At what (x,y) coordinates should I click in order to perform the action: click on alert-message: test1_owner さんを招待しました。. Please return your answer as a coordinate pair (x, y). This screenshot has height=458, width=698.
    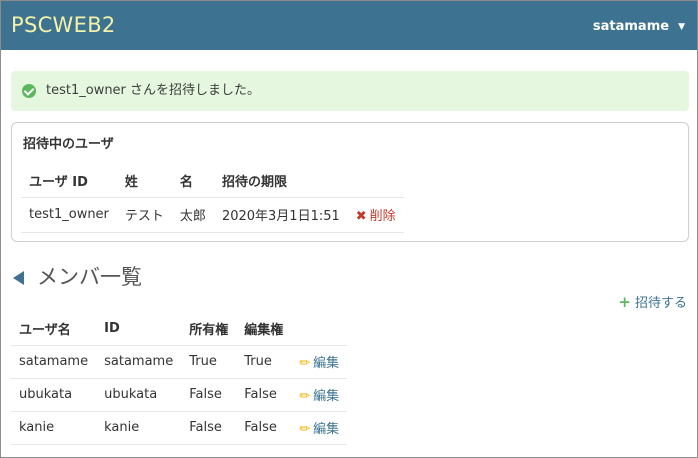
    Looking at the image, I should click on (153, 90).